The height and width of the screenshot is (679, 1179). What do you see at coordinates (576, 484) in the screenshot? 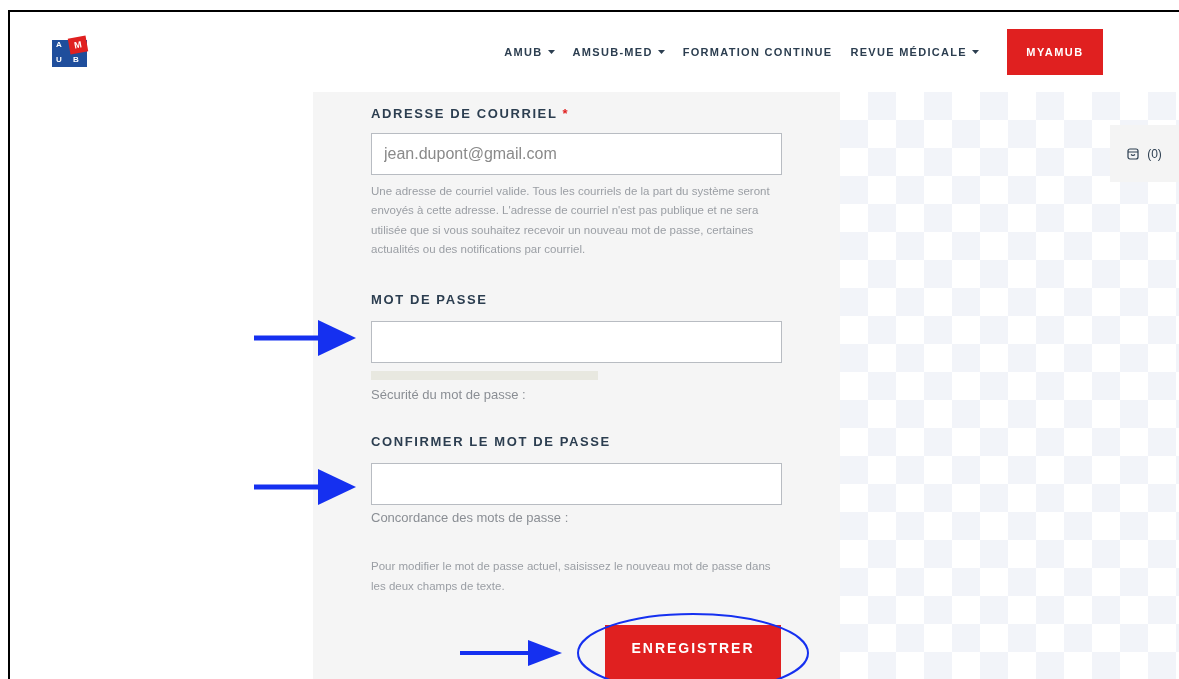
I see `confirm-password-field` at bounding box center [576, 484].